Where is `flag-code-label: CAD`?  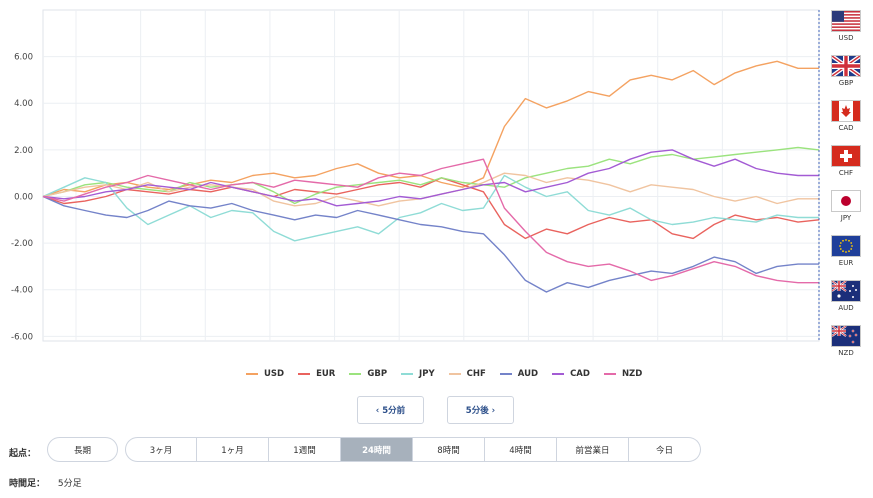 flag-code-label: CAD is located at coordinates (846, 128).